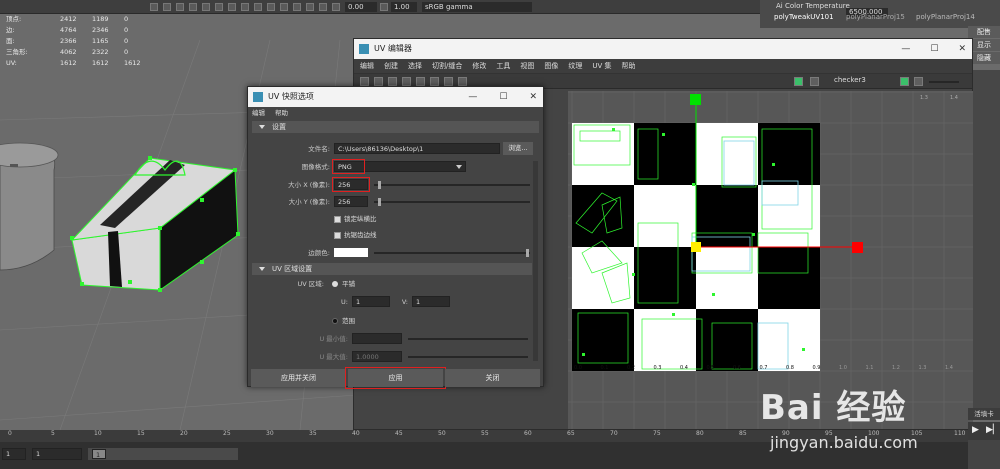 The image size is (1000, 469). I want to click on close-button: 关闭, so click(492, 378).